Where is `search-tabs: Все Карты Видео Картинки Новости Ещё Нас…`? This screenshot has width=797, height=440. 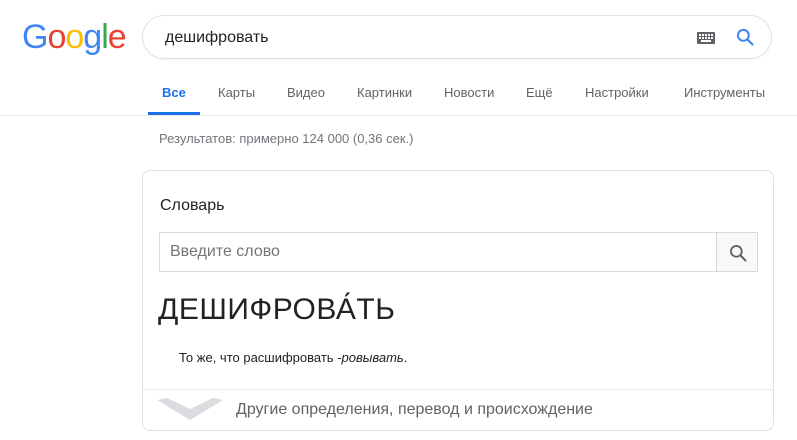 search-tabs: Все Карты Видео Картинки Новости Ещё Нас… is located at coordinates (398, 93).